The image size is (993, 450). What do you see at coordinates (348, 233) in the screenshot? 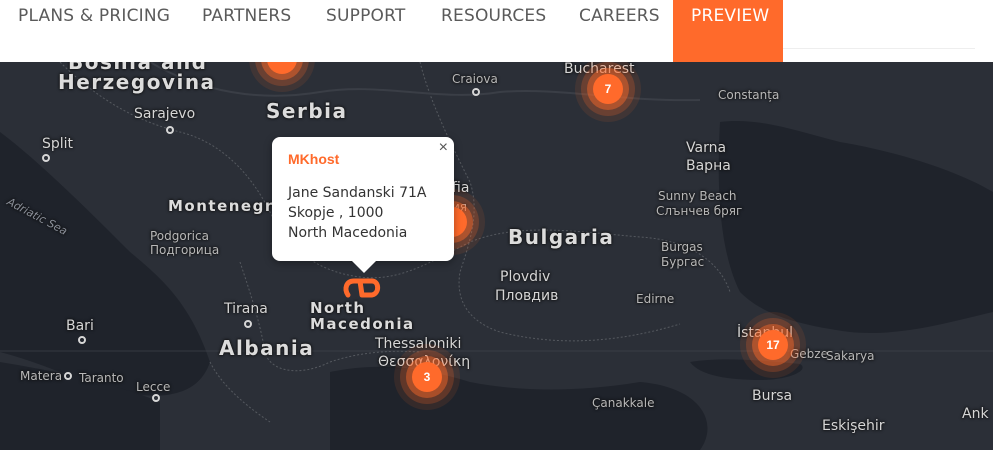
I see `popup-address-country: North Macedonia` at bounding box center [348, 233].